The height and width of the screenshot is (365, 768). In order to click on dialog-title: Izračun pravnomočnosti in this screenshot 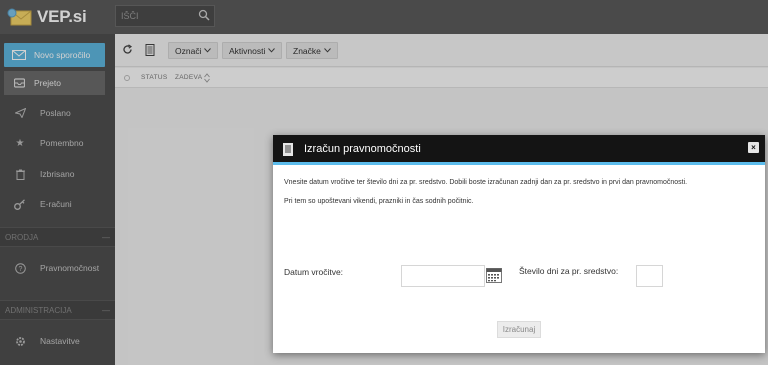, I will do `click(362, 149)`.